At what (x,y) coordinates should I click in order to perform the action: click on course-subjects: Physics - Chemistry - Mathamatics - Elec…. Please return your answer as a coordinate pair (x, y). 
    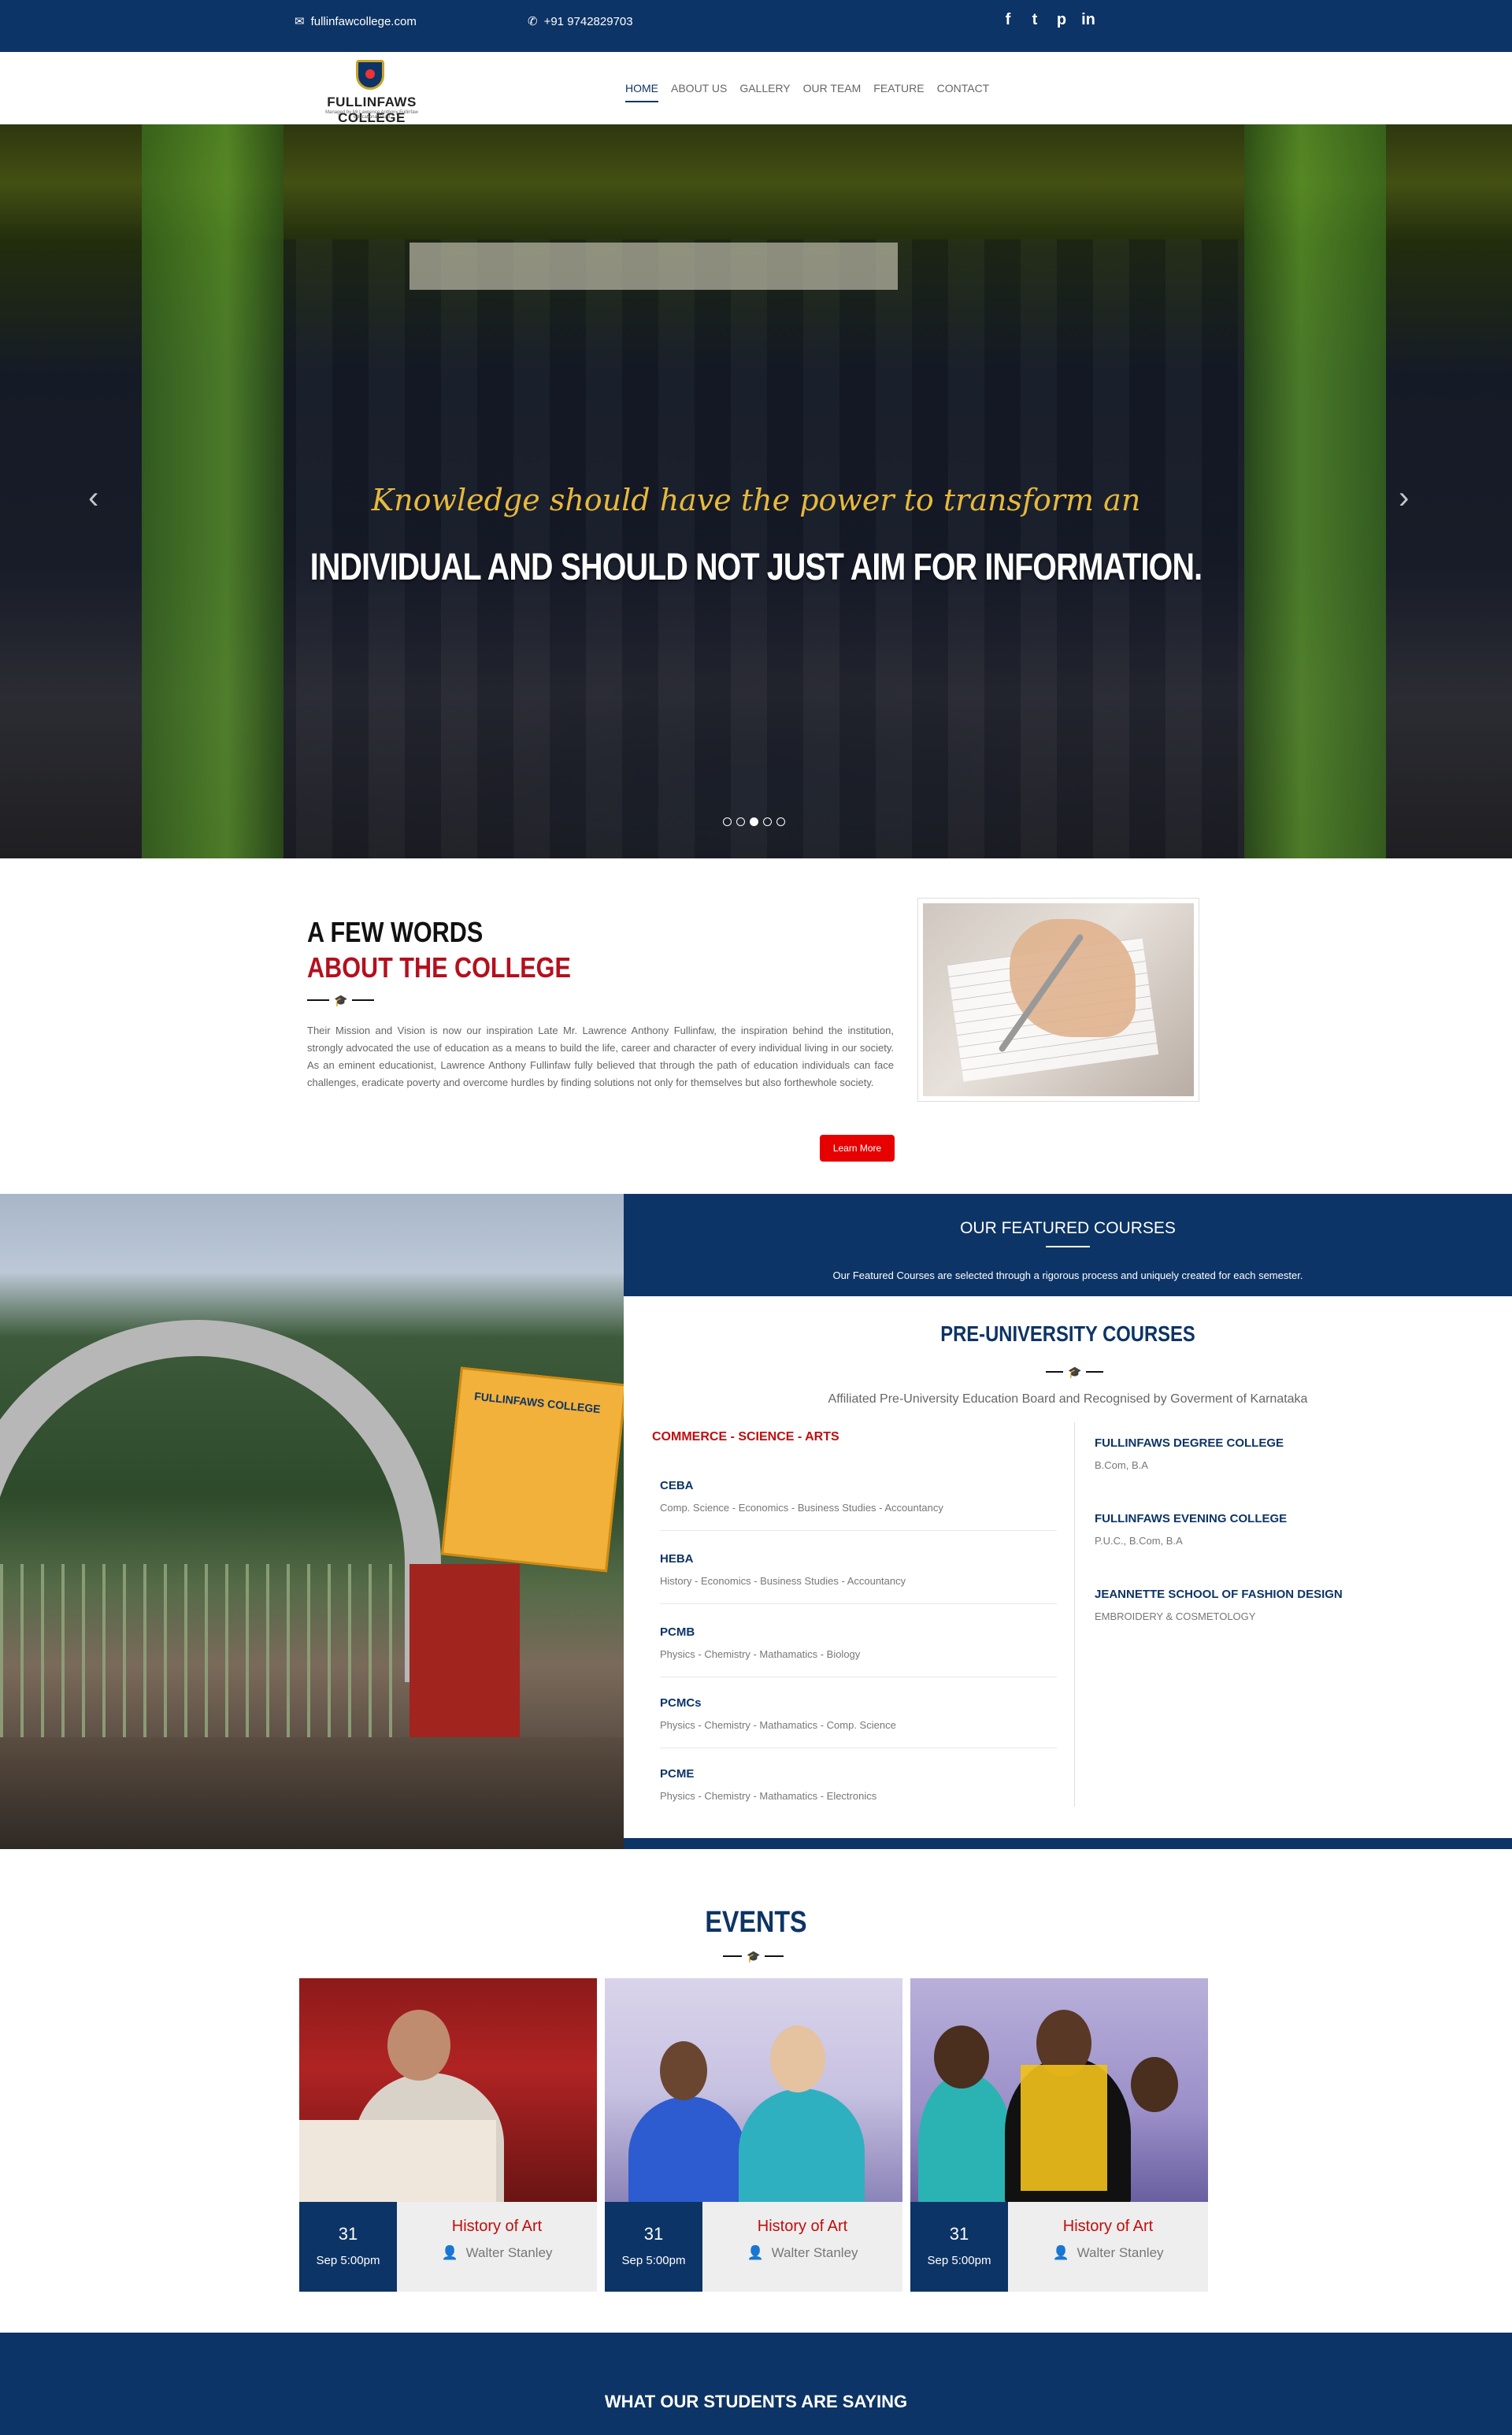
    Looking at the image, I should click on (768, 1796).